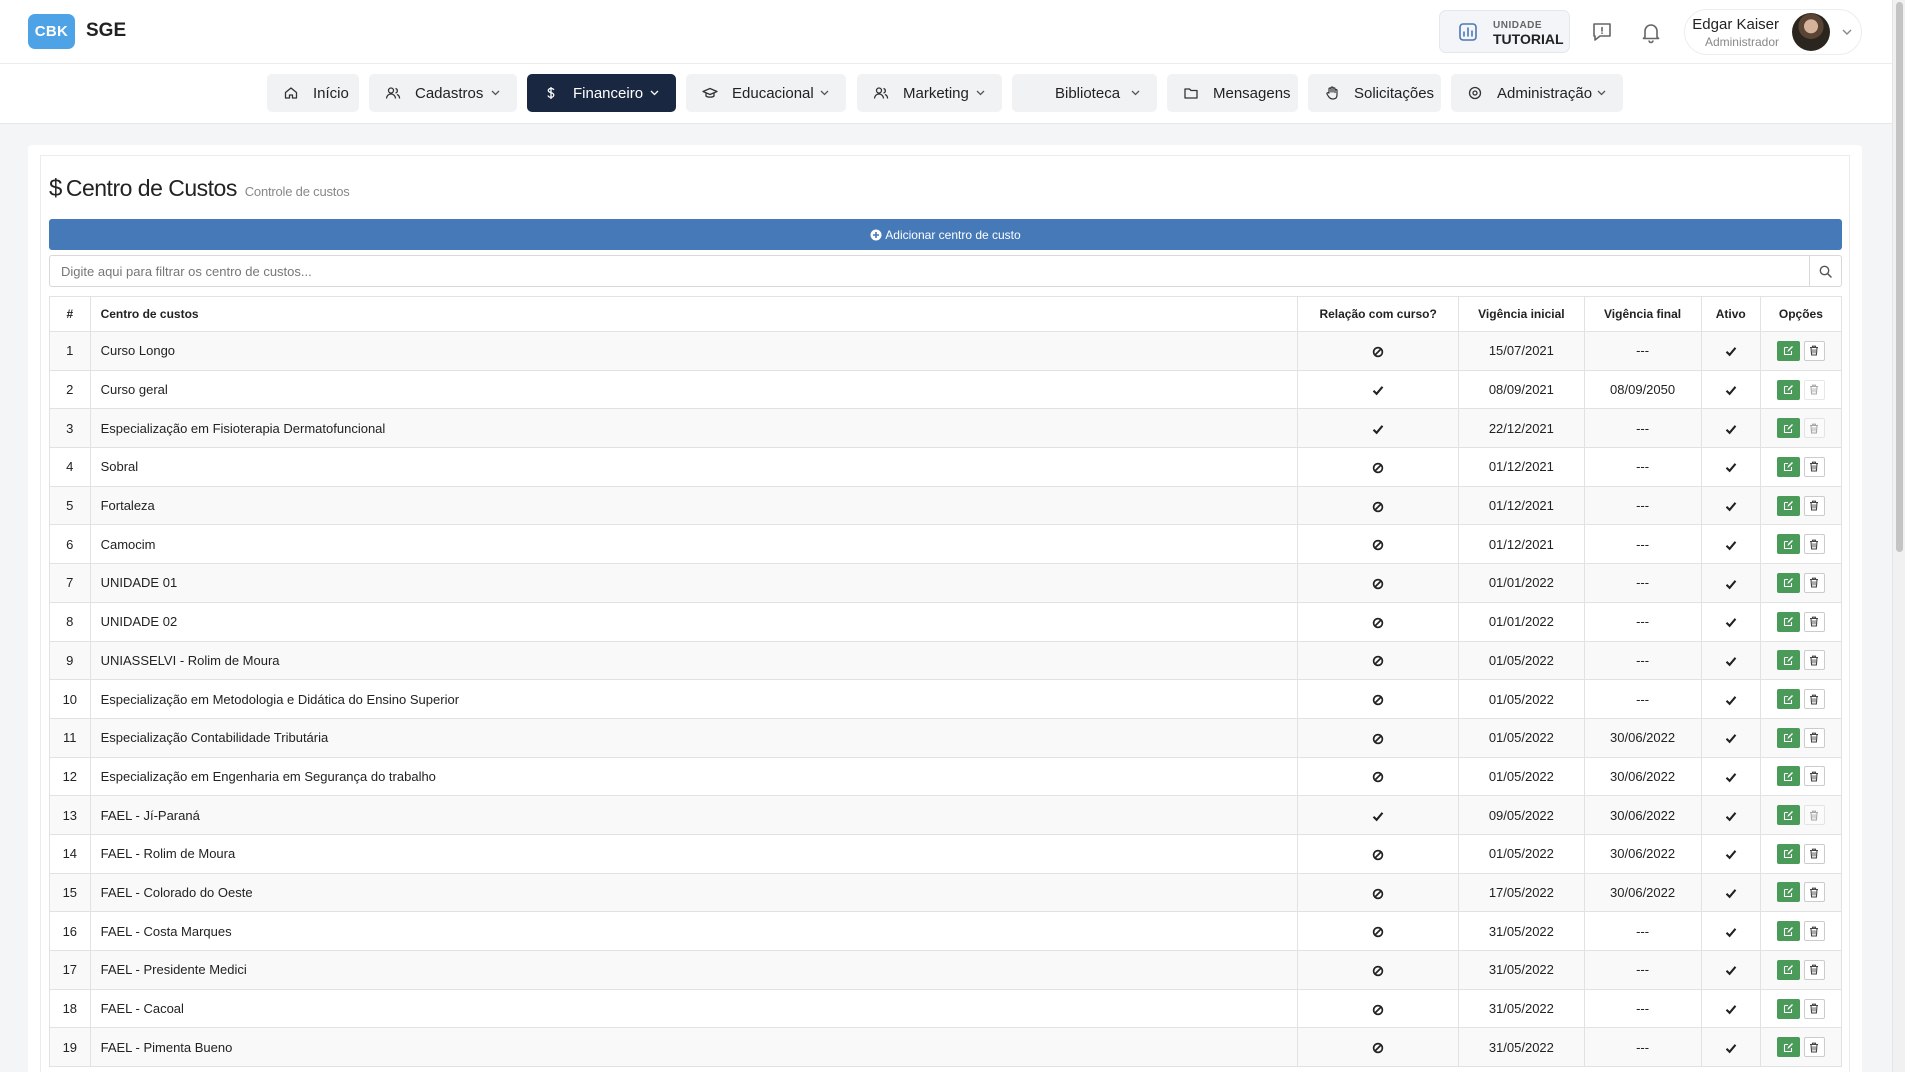  I want to click on table-row: 19 FAEL - Pimenta Bueno 31/05/2022 ---, so click(946, 1047).